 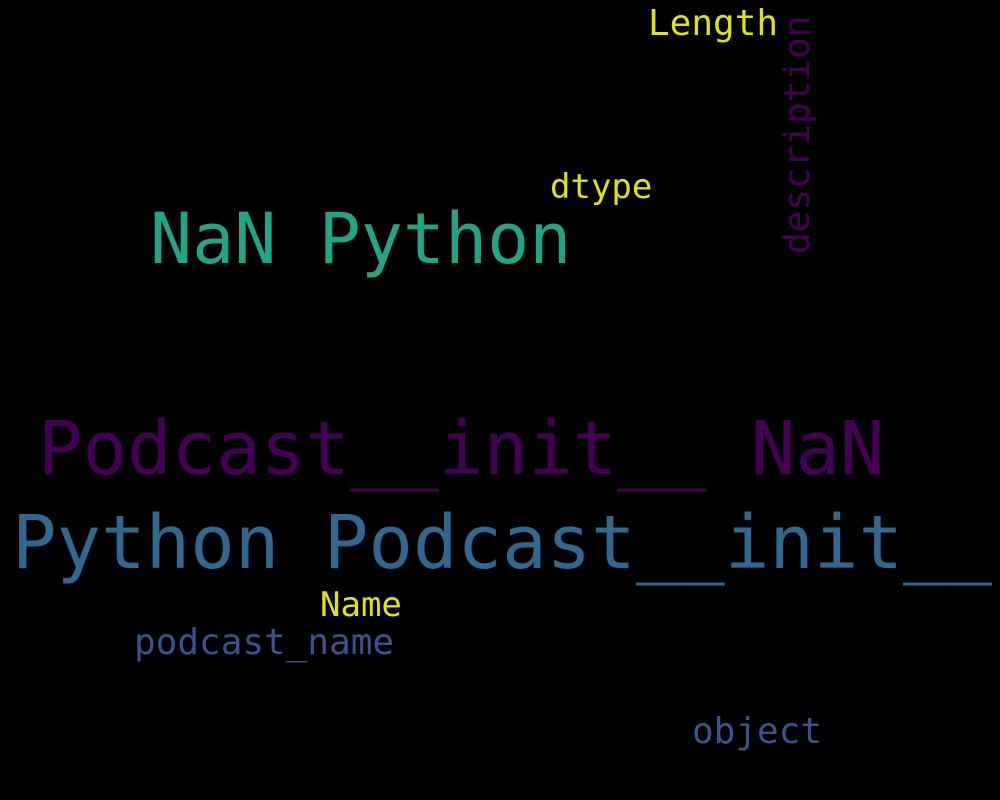 I want to click on word-description: description, so click(x=797, y=134).